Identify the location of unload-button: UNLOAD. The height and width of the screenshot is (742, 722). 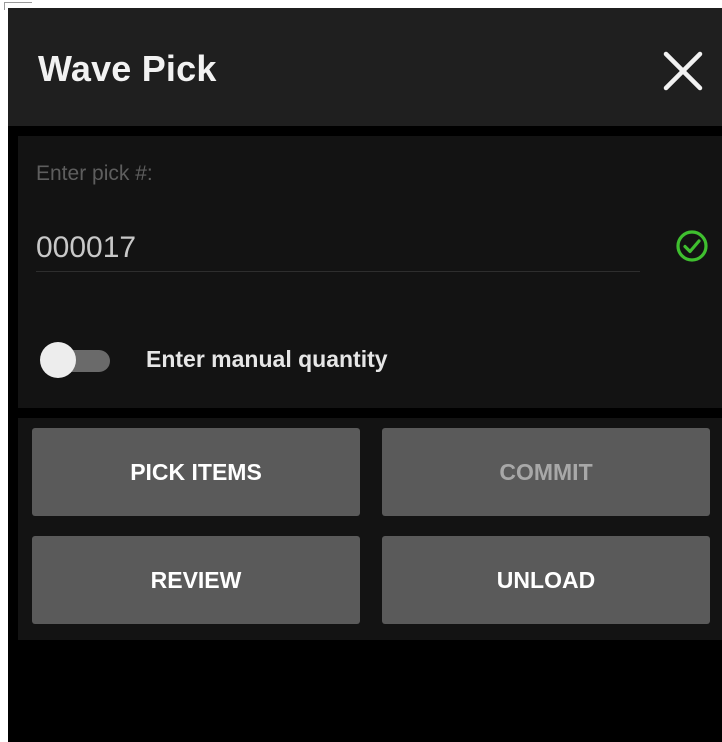
(546, 580).